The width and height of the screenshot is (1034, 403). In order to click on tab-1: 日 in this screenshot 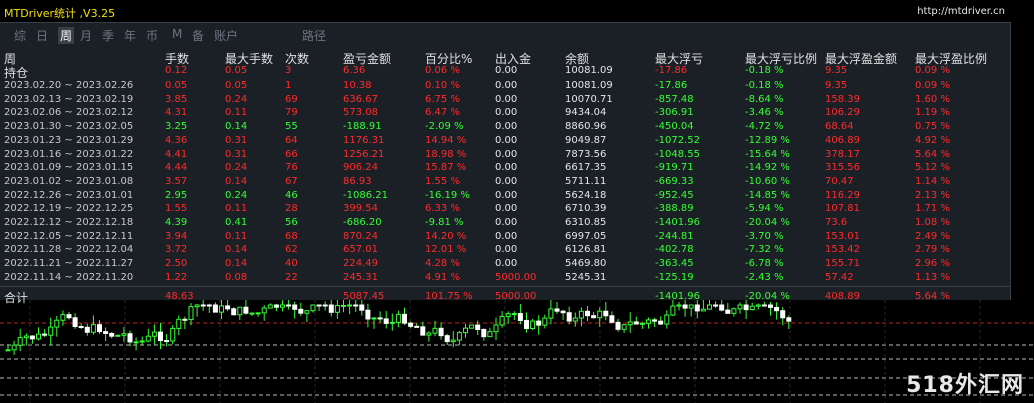, I will do `click(42, 35)`.